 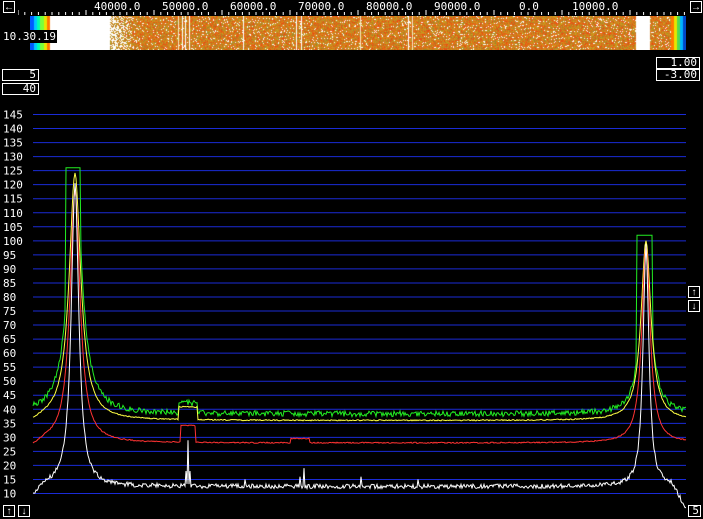 What do you see at coordinates (20, 89) in the screenshot?
I see `parameter-box-left-bottom: 40` at bounding box center [20, 89].